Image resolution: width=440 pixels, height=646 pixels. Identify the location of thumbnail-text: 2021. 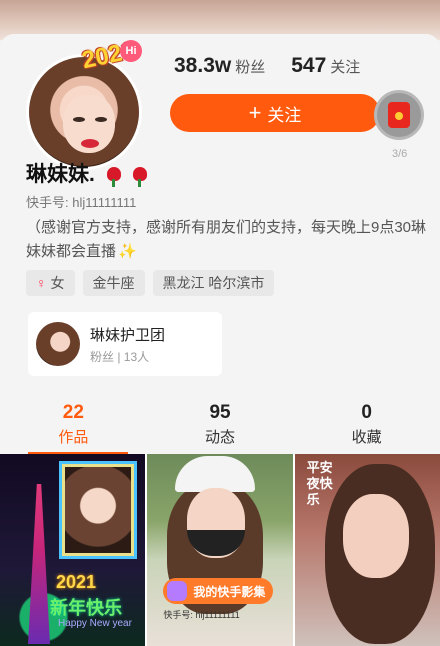
(76, 582).